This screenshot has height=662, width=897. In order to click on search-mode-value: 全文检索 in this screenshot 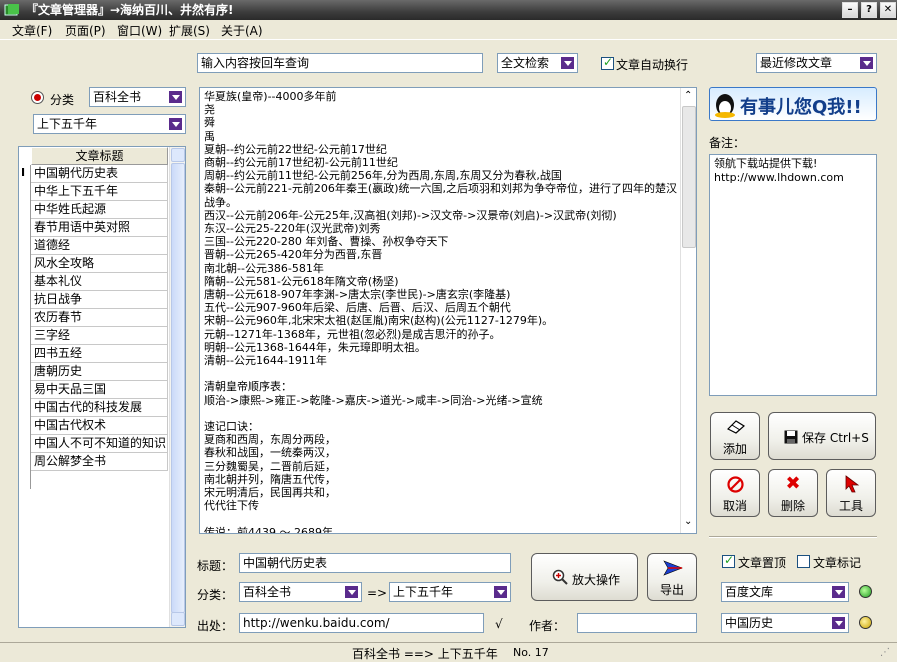, I will do `click(525, 63)`.